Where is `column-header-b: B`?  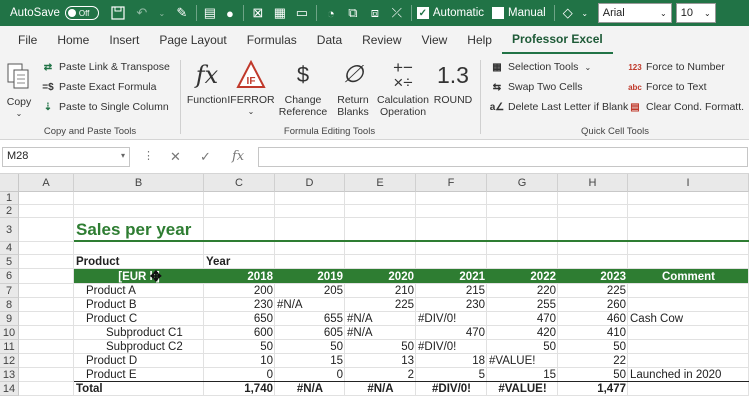 column-header-b: B is located at coordinates (139, 183).